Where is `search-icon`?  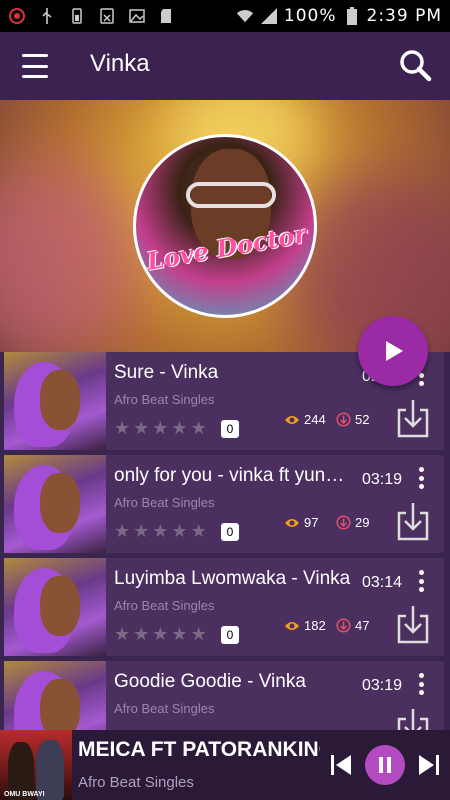 search-icon is located at coordinates (415, 65).